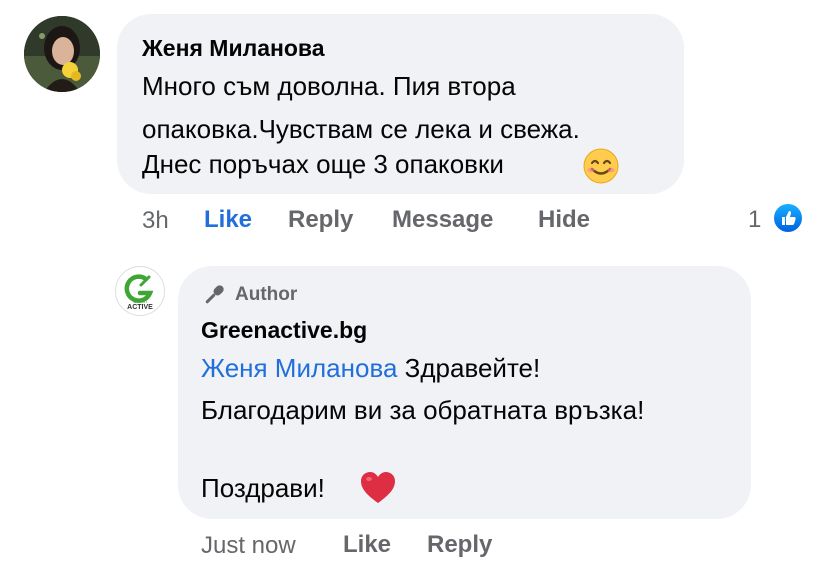 This screenshot has height=573, width=828. I want to click on avatar-photo, so click(62, 54).